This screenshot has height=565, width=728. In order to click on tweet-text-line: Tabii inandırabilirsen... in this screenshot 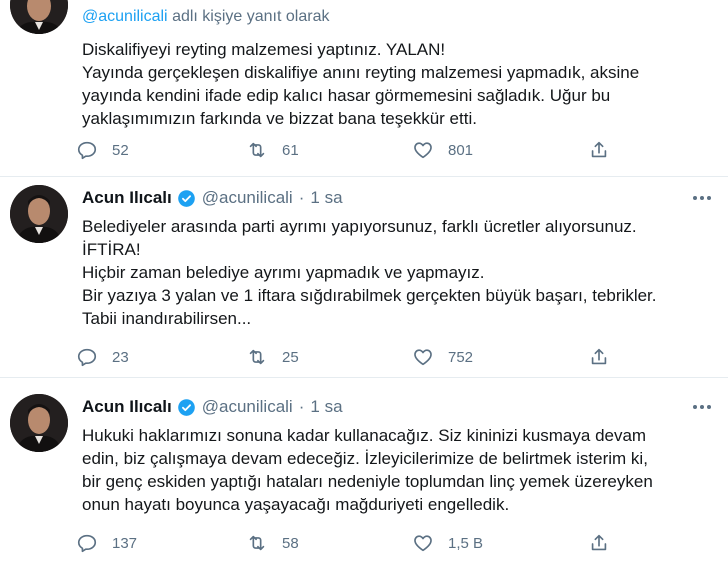, I will do `click(167, 318)`.